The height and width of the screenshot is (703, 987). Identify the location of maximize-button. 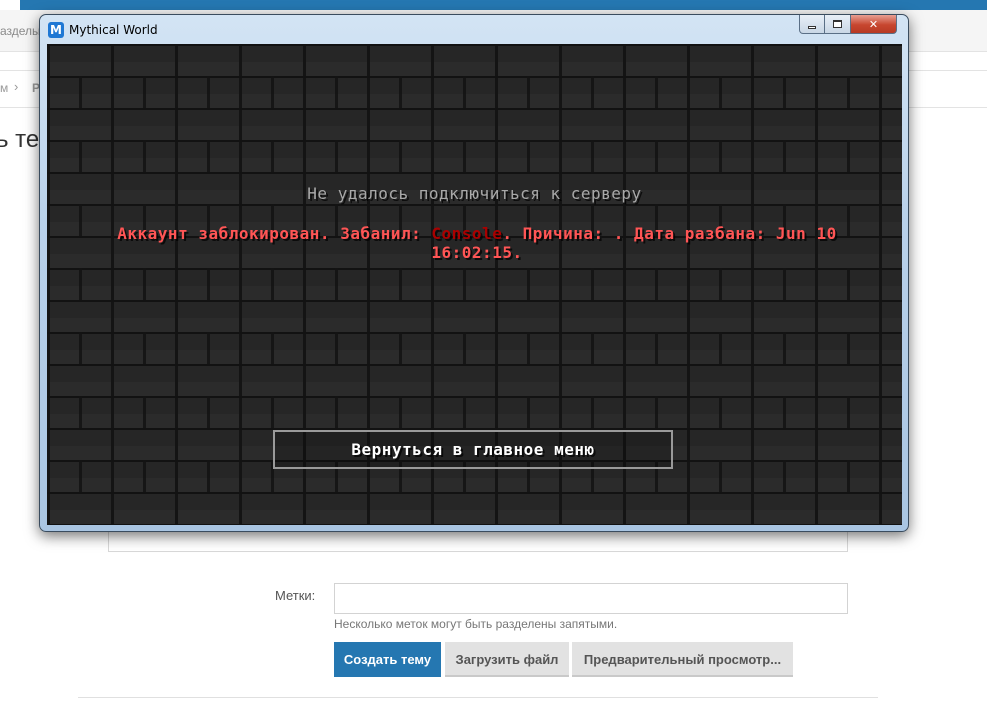
(838, 24).